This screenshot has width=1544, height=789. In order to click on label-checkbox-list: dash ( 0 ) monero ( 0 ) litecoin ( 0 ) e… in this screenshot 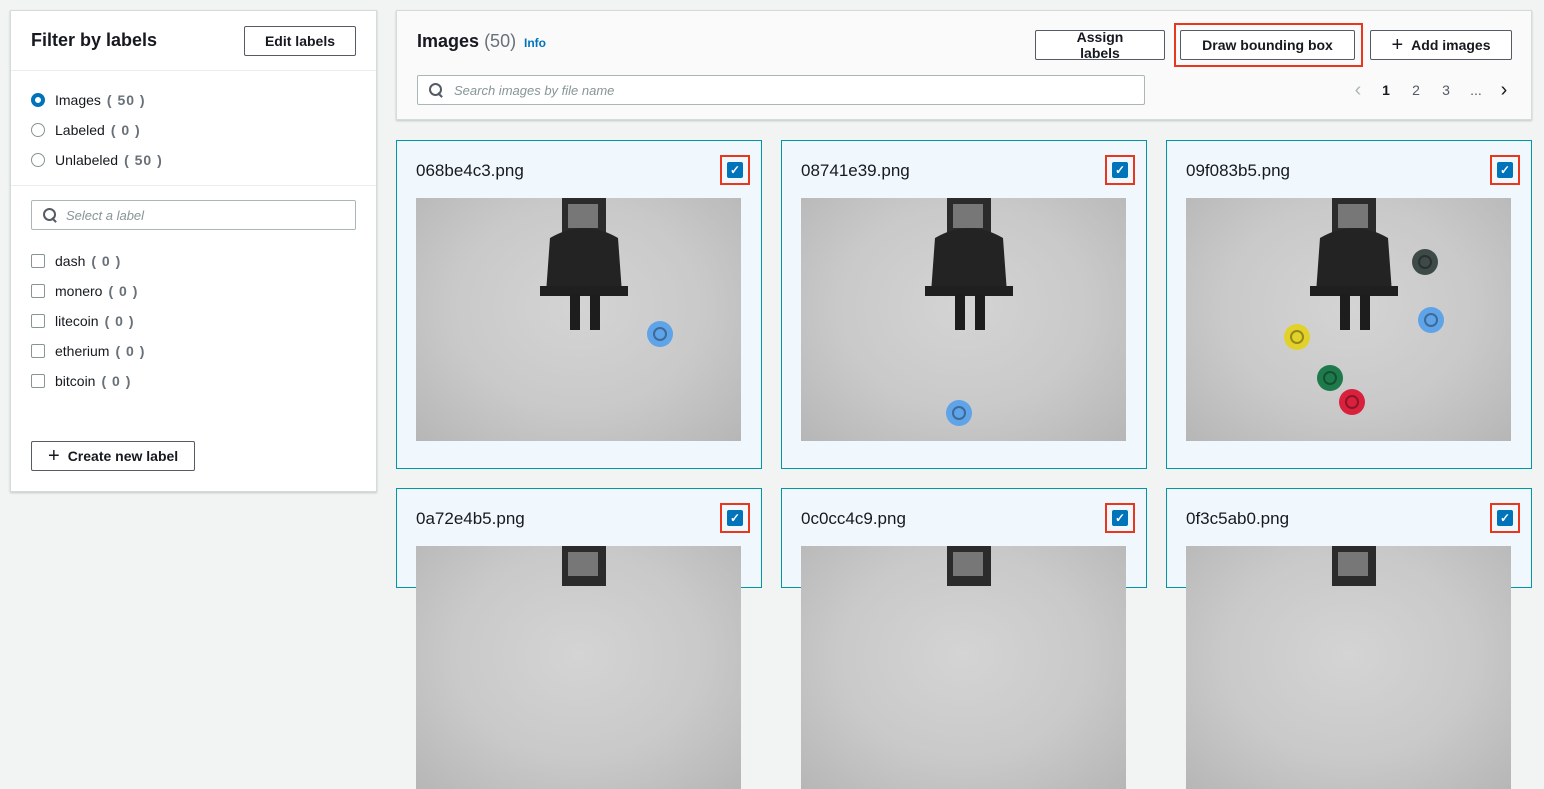, I will do `click(193, 321)`.